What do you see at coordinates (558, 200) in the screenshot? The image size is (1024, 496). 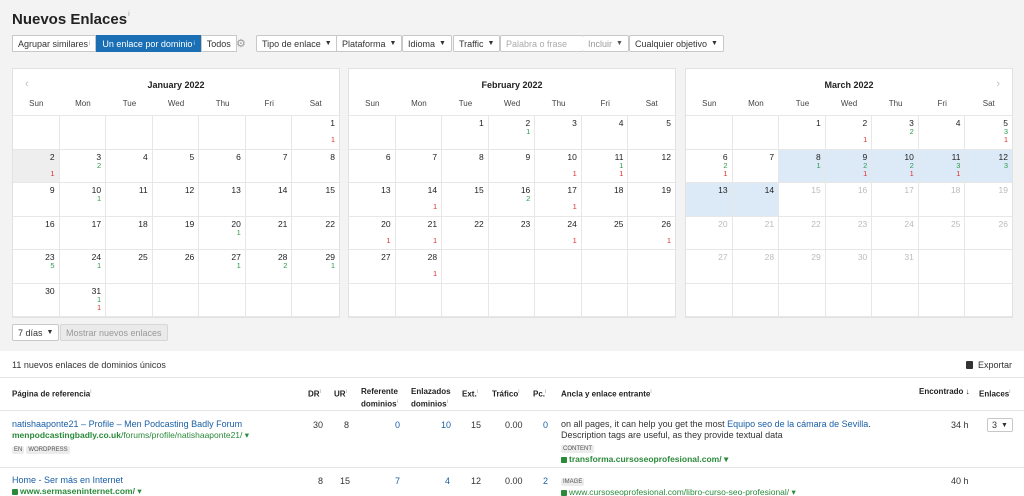 I see `day-cell: 17 1` at bounding box center [558, 200].